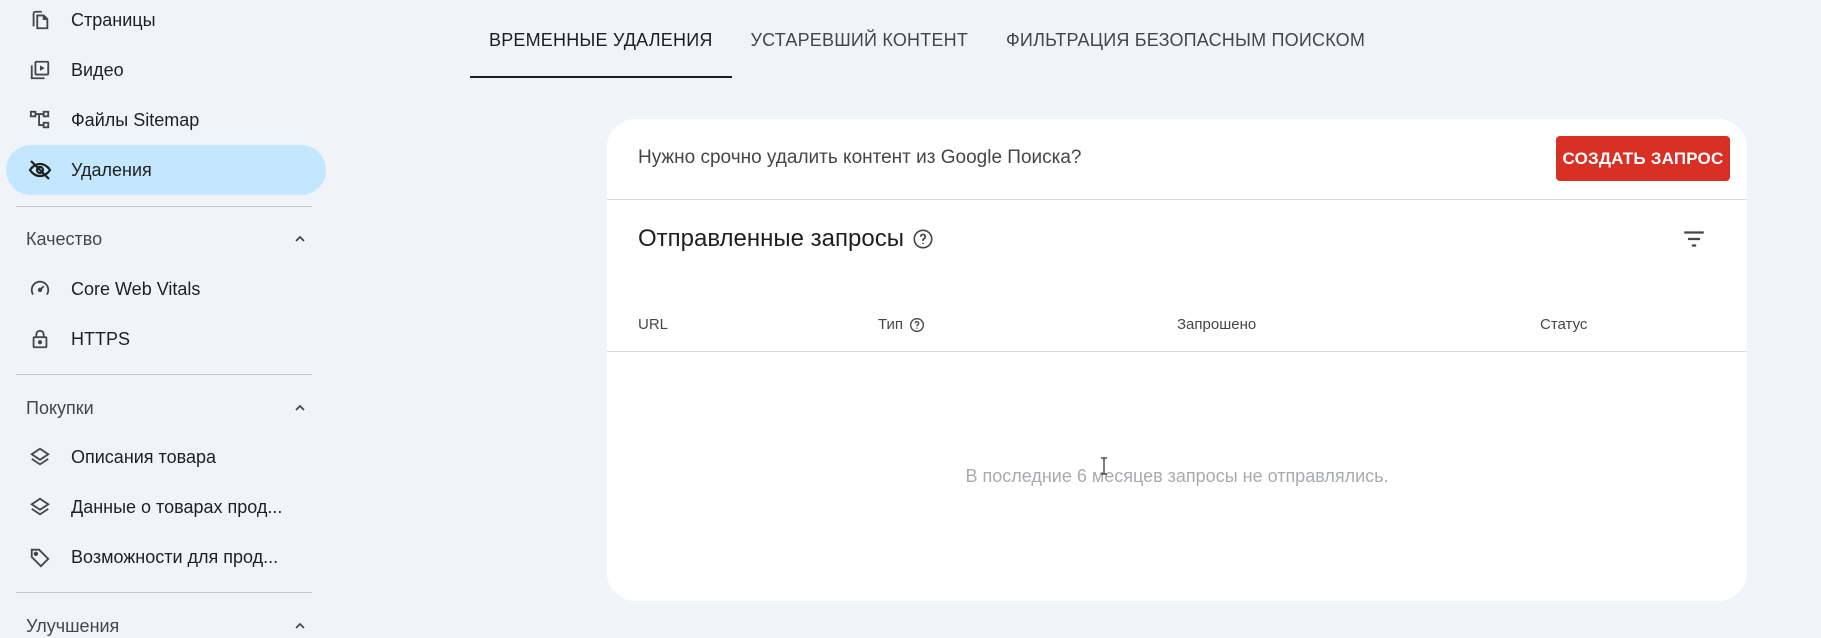  What do you see at coordinates (73, 625) in the screenshot?
I see `section-title: Улучшения` at bounding box center [73, 625].